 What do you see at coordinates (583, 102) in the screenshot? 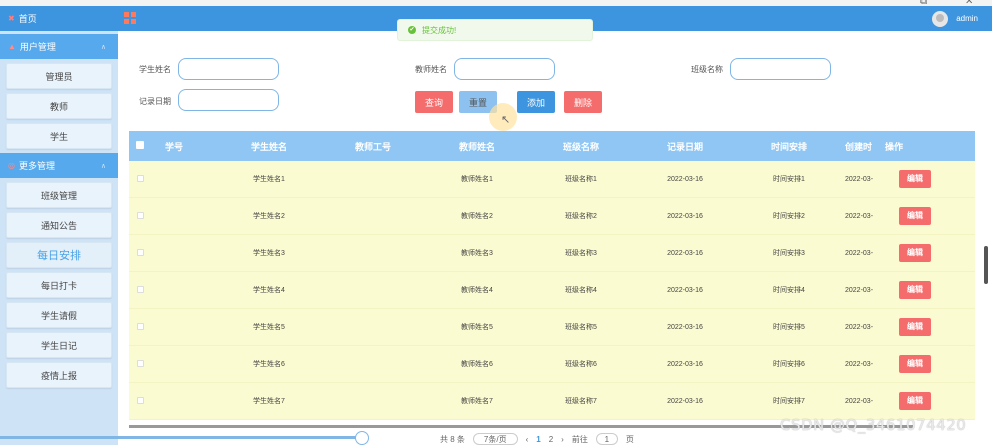
I see `delete-button: 删除` at bounding box center [583, 102].